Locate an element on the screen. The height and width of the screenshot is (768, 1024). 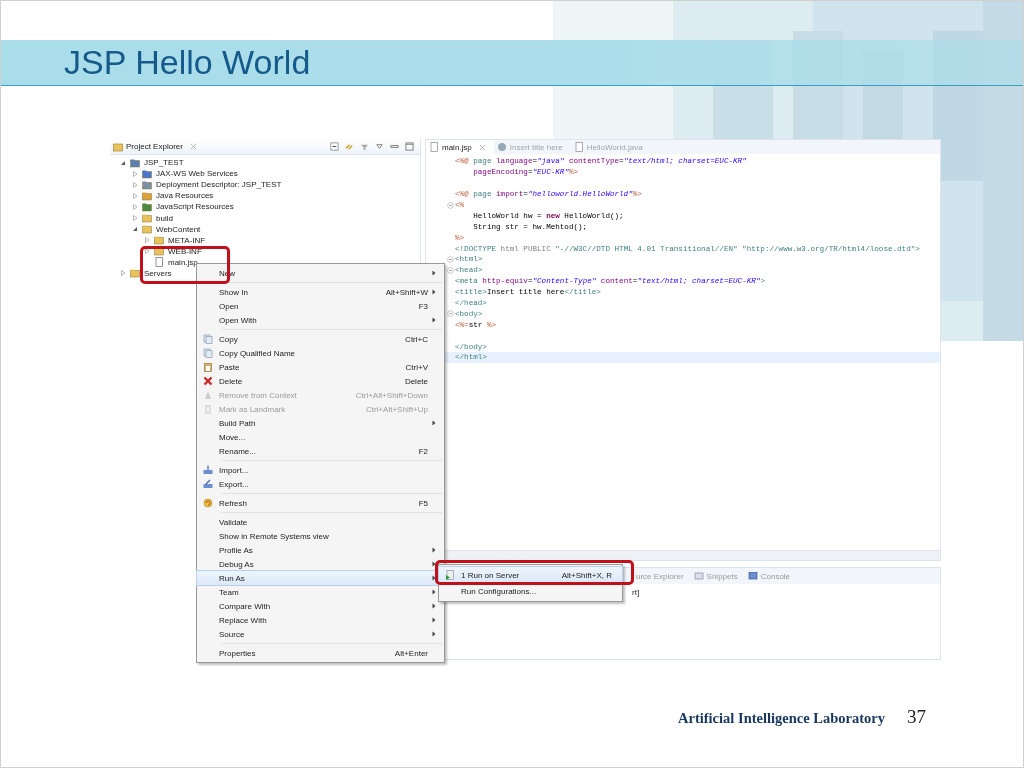
menu-item: Source is located at coordinates (320, 634).